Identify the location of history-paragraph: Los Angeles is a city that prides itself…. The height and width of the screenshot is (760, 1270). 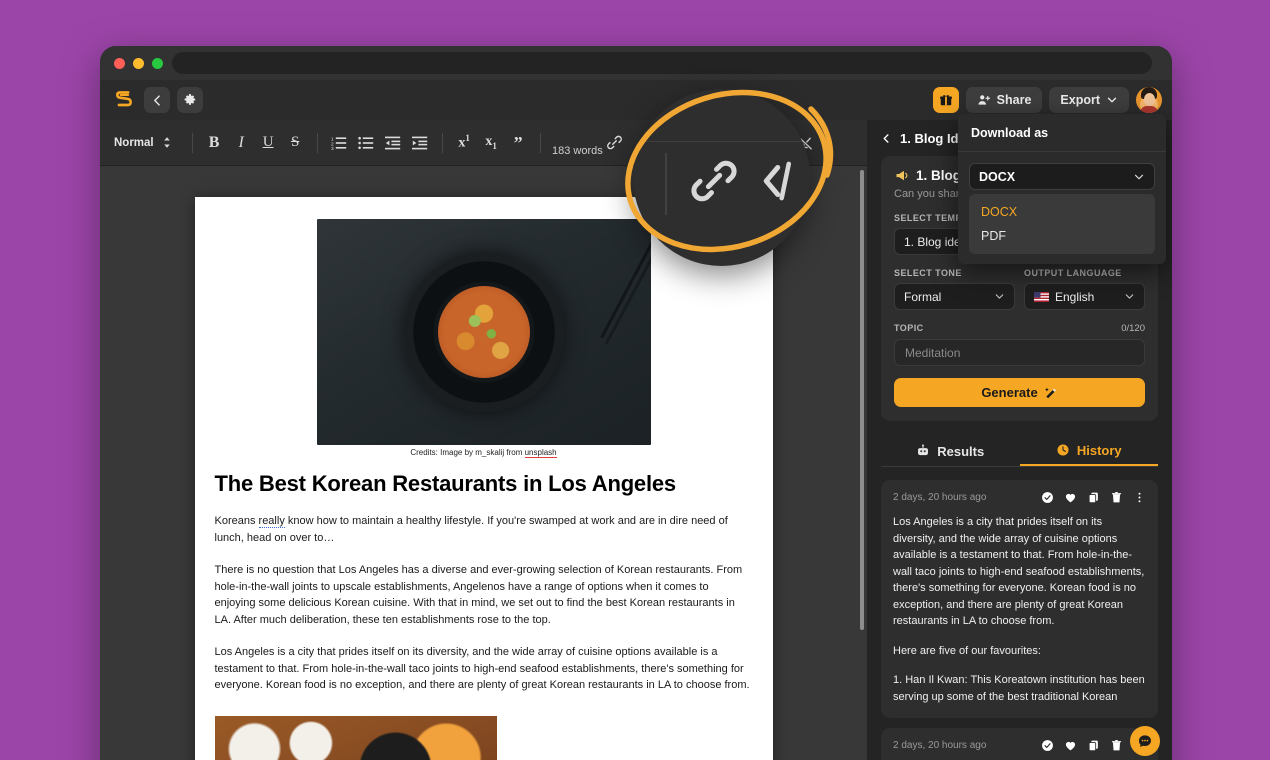
(1019, 571).